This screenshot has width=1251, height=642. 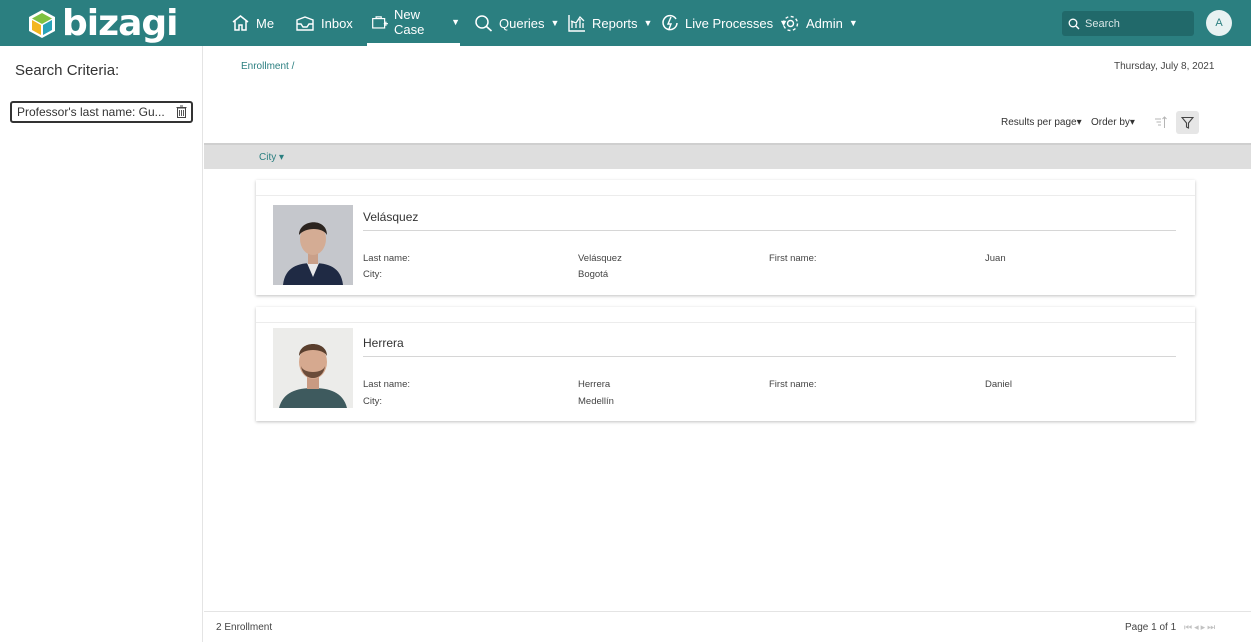 I want to click on nav-admin: Admin ▼, so click(x=819, y=23).